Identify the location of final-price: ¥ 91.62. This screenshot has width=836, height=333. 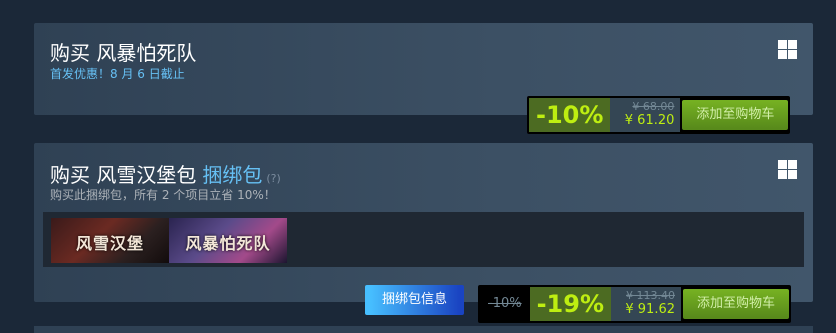
(650, 309).